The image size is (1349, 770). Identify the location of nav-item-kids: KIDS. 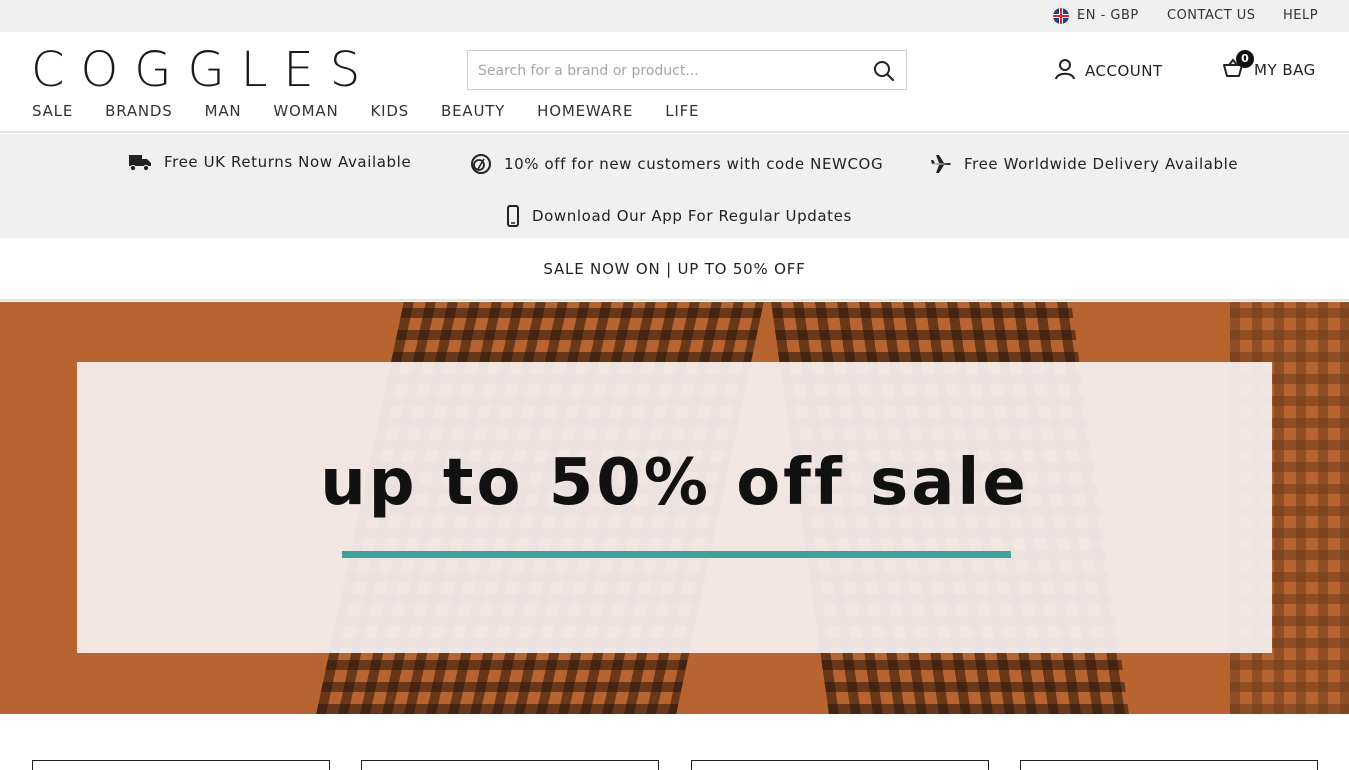
(389, 111).